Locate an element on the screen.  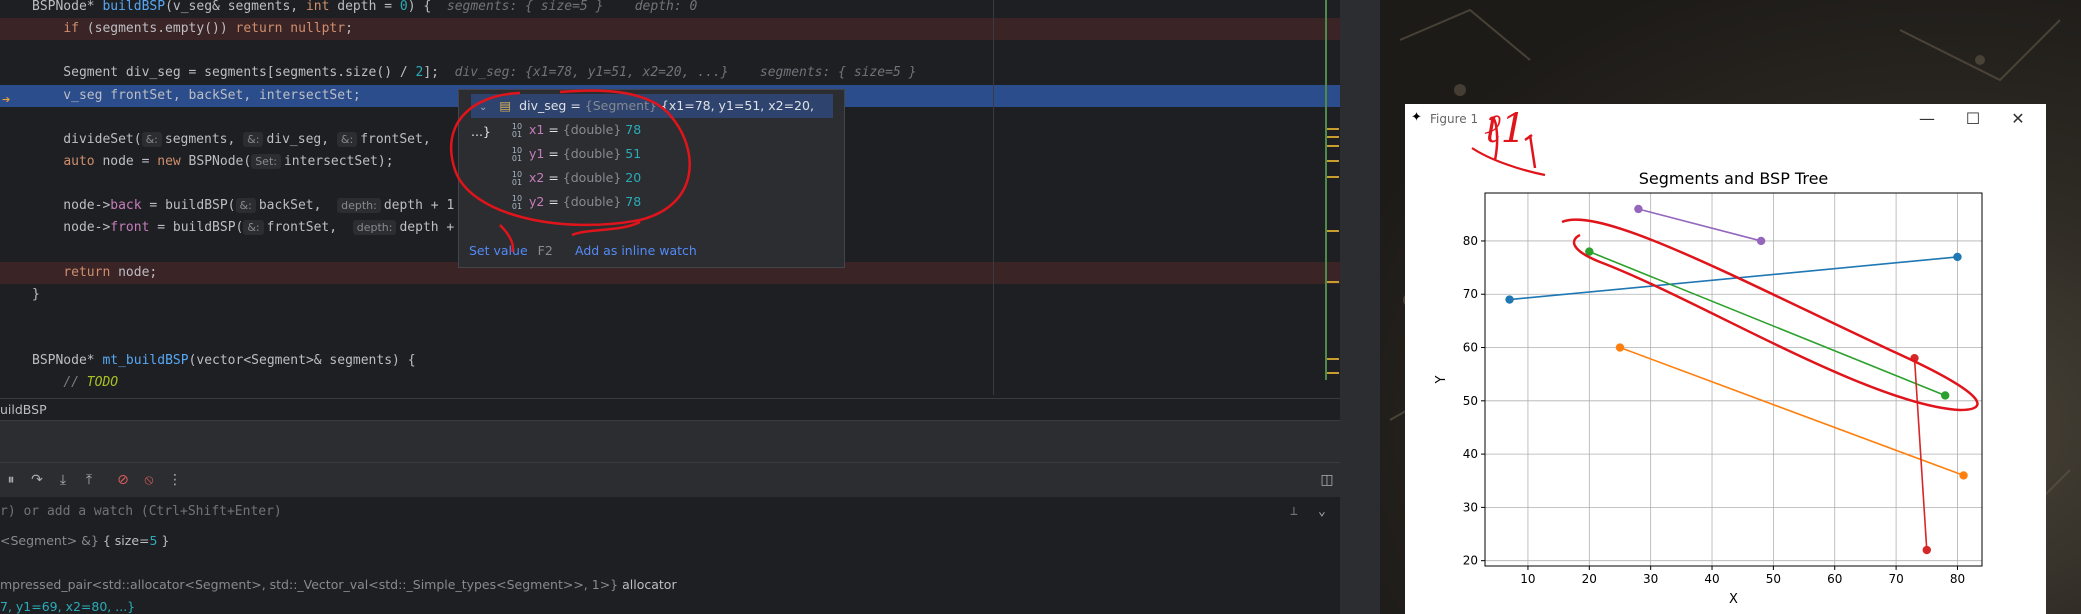
code-token: node; is located at coordinates (134, 272).